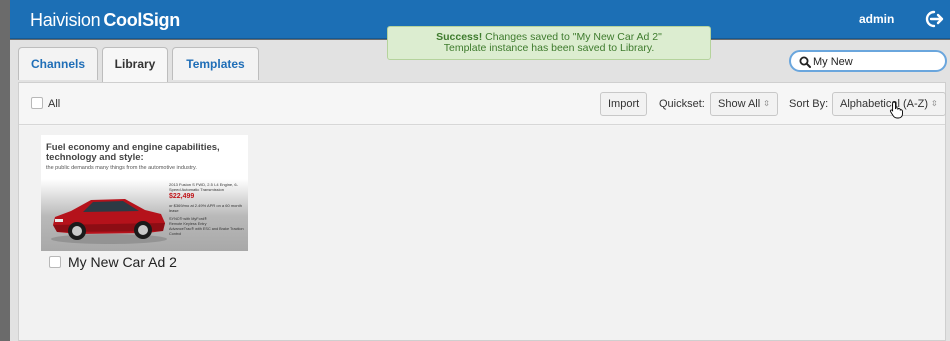 This screenshot has width=950, height=341. What do you see at coordinates (682, 104) in the screenshot?
I see `quickset-label: Quickset:` at bounding box center [682, 104].